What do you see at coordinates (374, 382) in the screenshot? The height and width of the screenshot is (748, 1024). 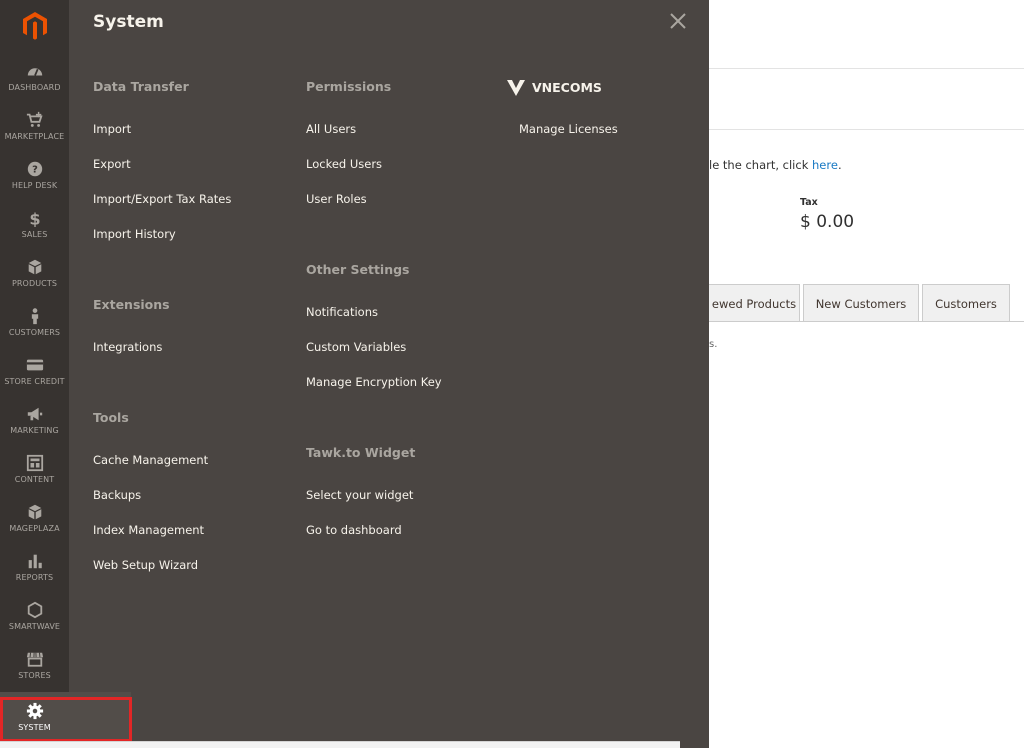 I see `menu-link-manage-encryption-key: Manage Encryption Key` at bounding box center [374, 382].